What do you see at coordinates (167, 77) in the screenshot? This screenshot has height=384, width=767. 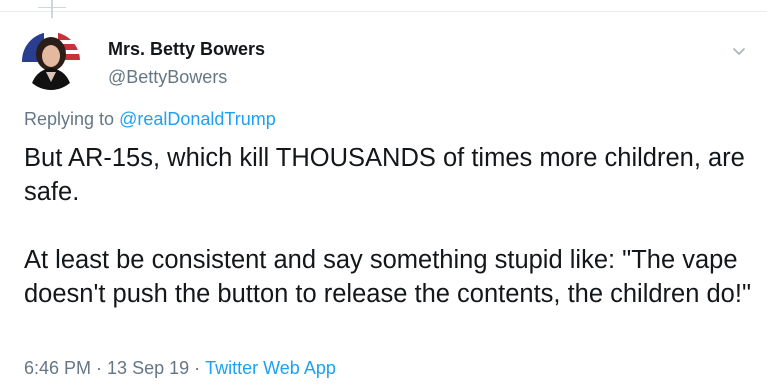 I see `author-handle: @BettyBowers` at bounding box center [167, 77].